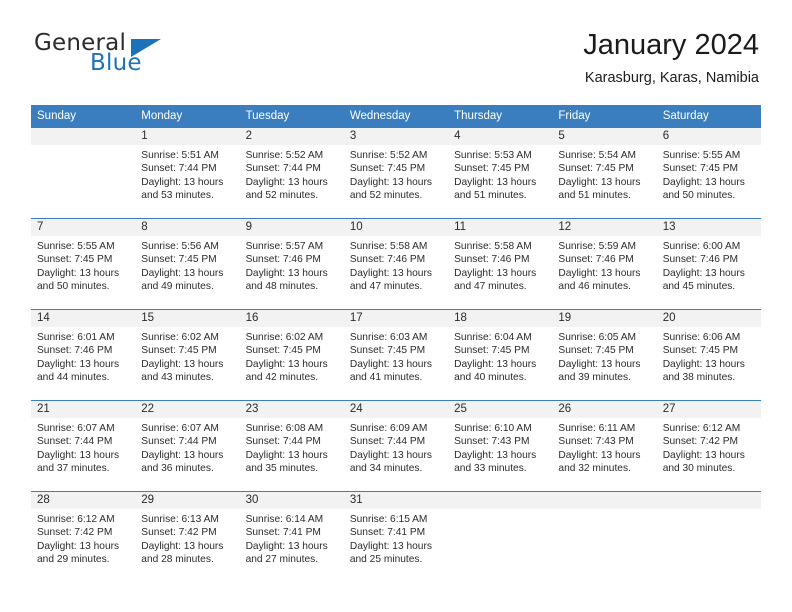 The width and height of the screenshot is (792, 612). I want to click on detail-daylight-l2: and 25 minutes., so click(386, 560).